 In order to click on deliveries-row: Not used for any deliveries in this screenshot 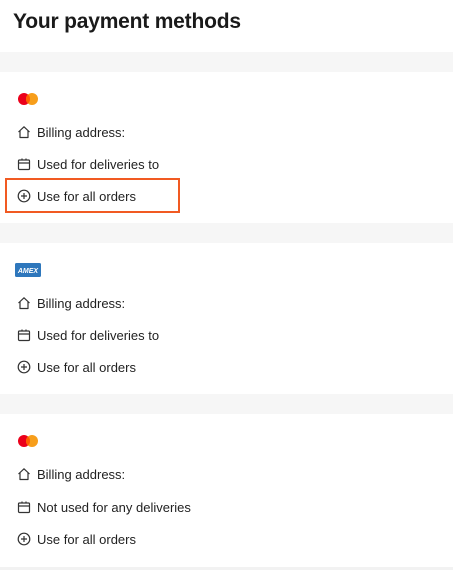, I will do `click(104, 507)`.